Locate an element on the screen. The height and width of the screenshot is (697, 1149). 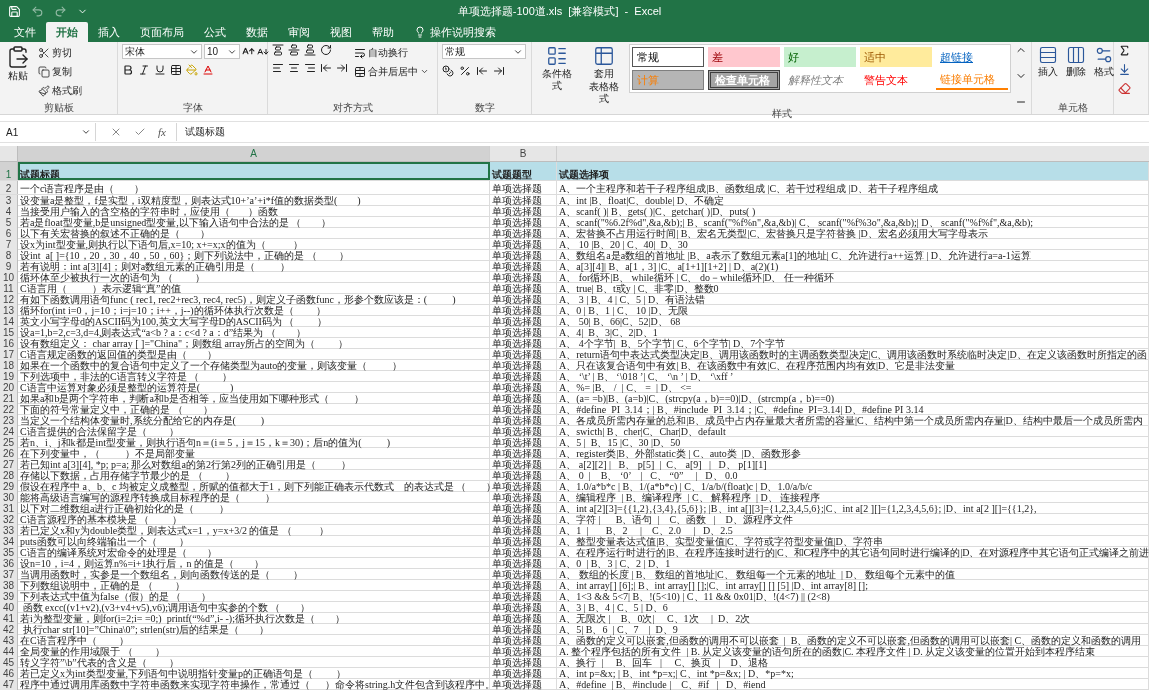
lightbulb-icon is located at coordinates (420, 32).